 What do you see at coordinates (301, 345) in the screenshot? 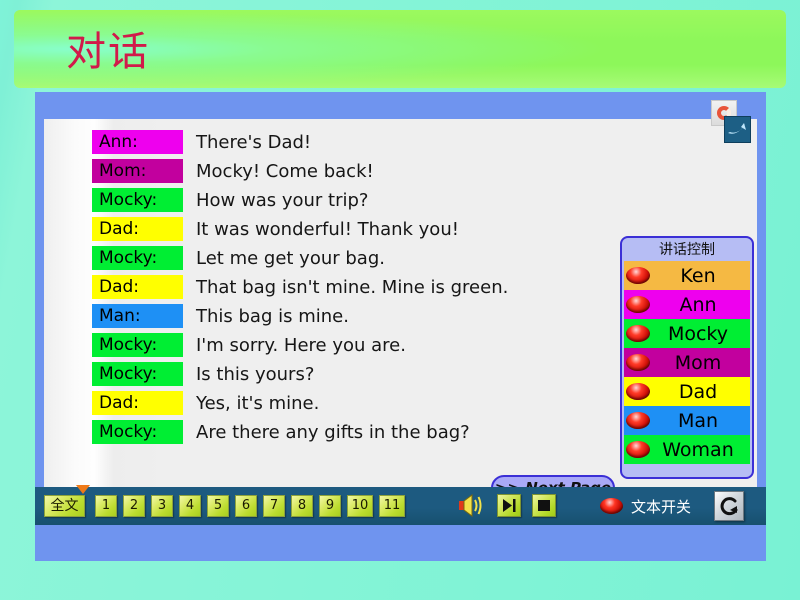
I see `dialogue-line-text: I'm sorry. Here you are.` at bounding box center [301, 345].